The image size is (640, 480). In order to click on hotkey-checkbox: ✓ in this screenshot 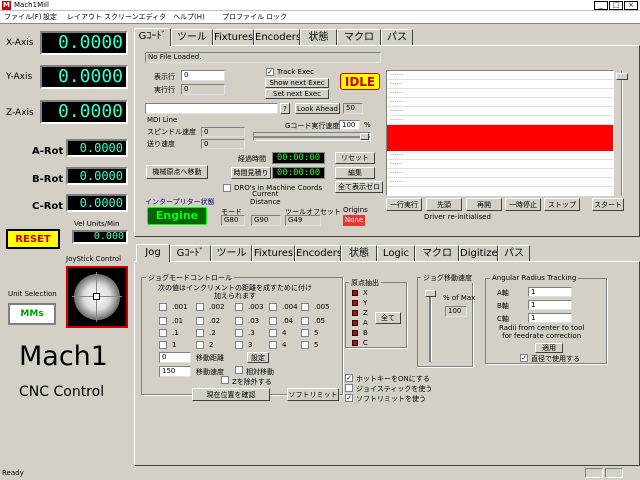, I will do `click(349, 378)`.